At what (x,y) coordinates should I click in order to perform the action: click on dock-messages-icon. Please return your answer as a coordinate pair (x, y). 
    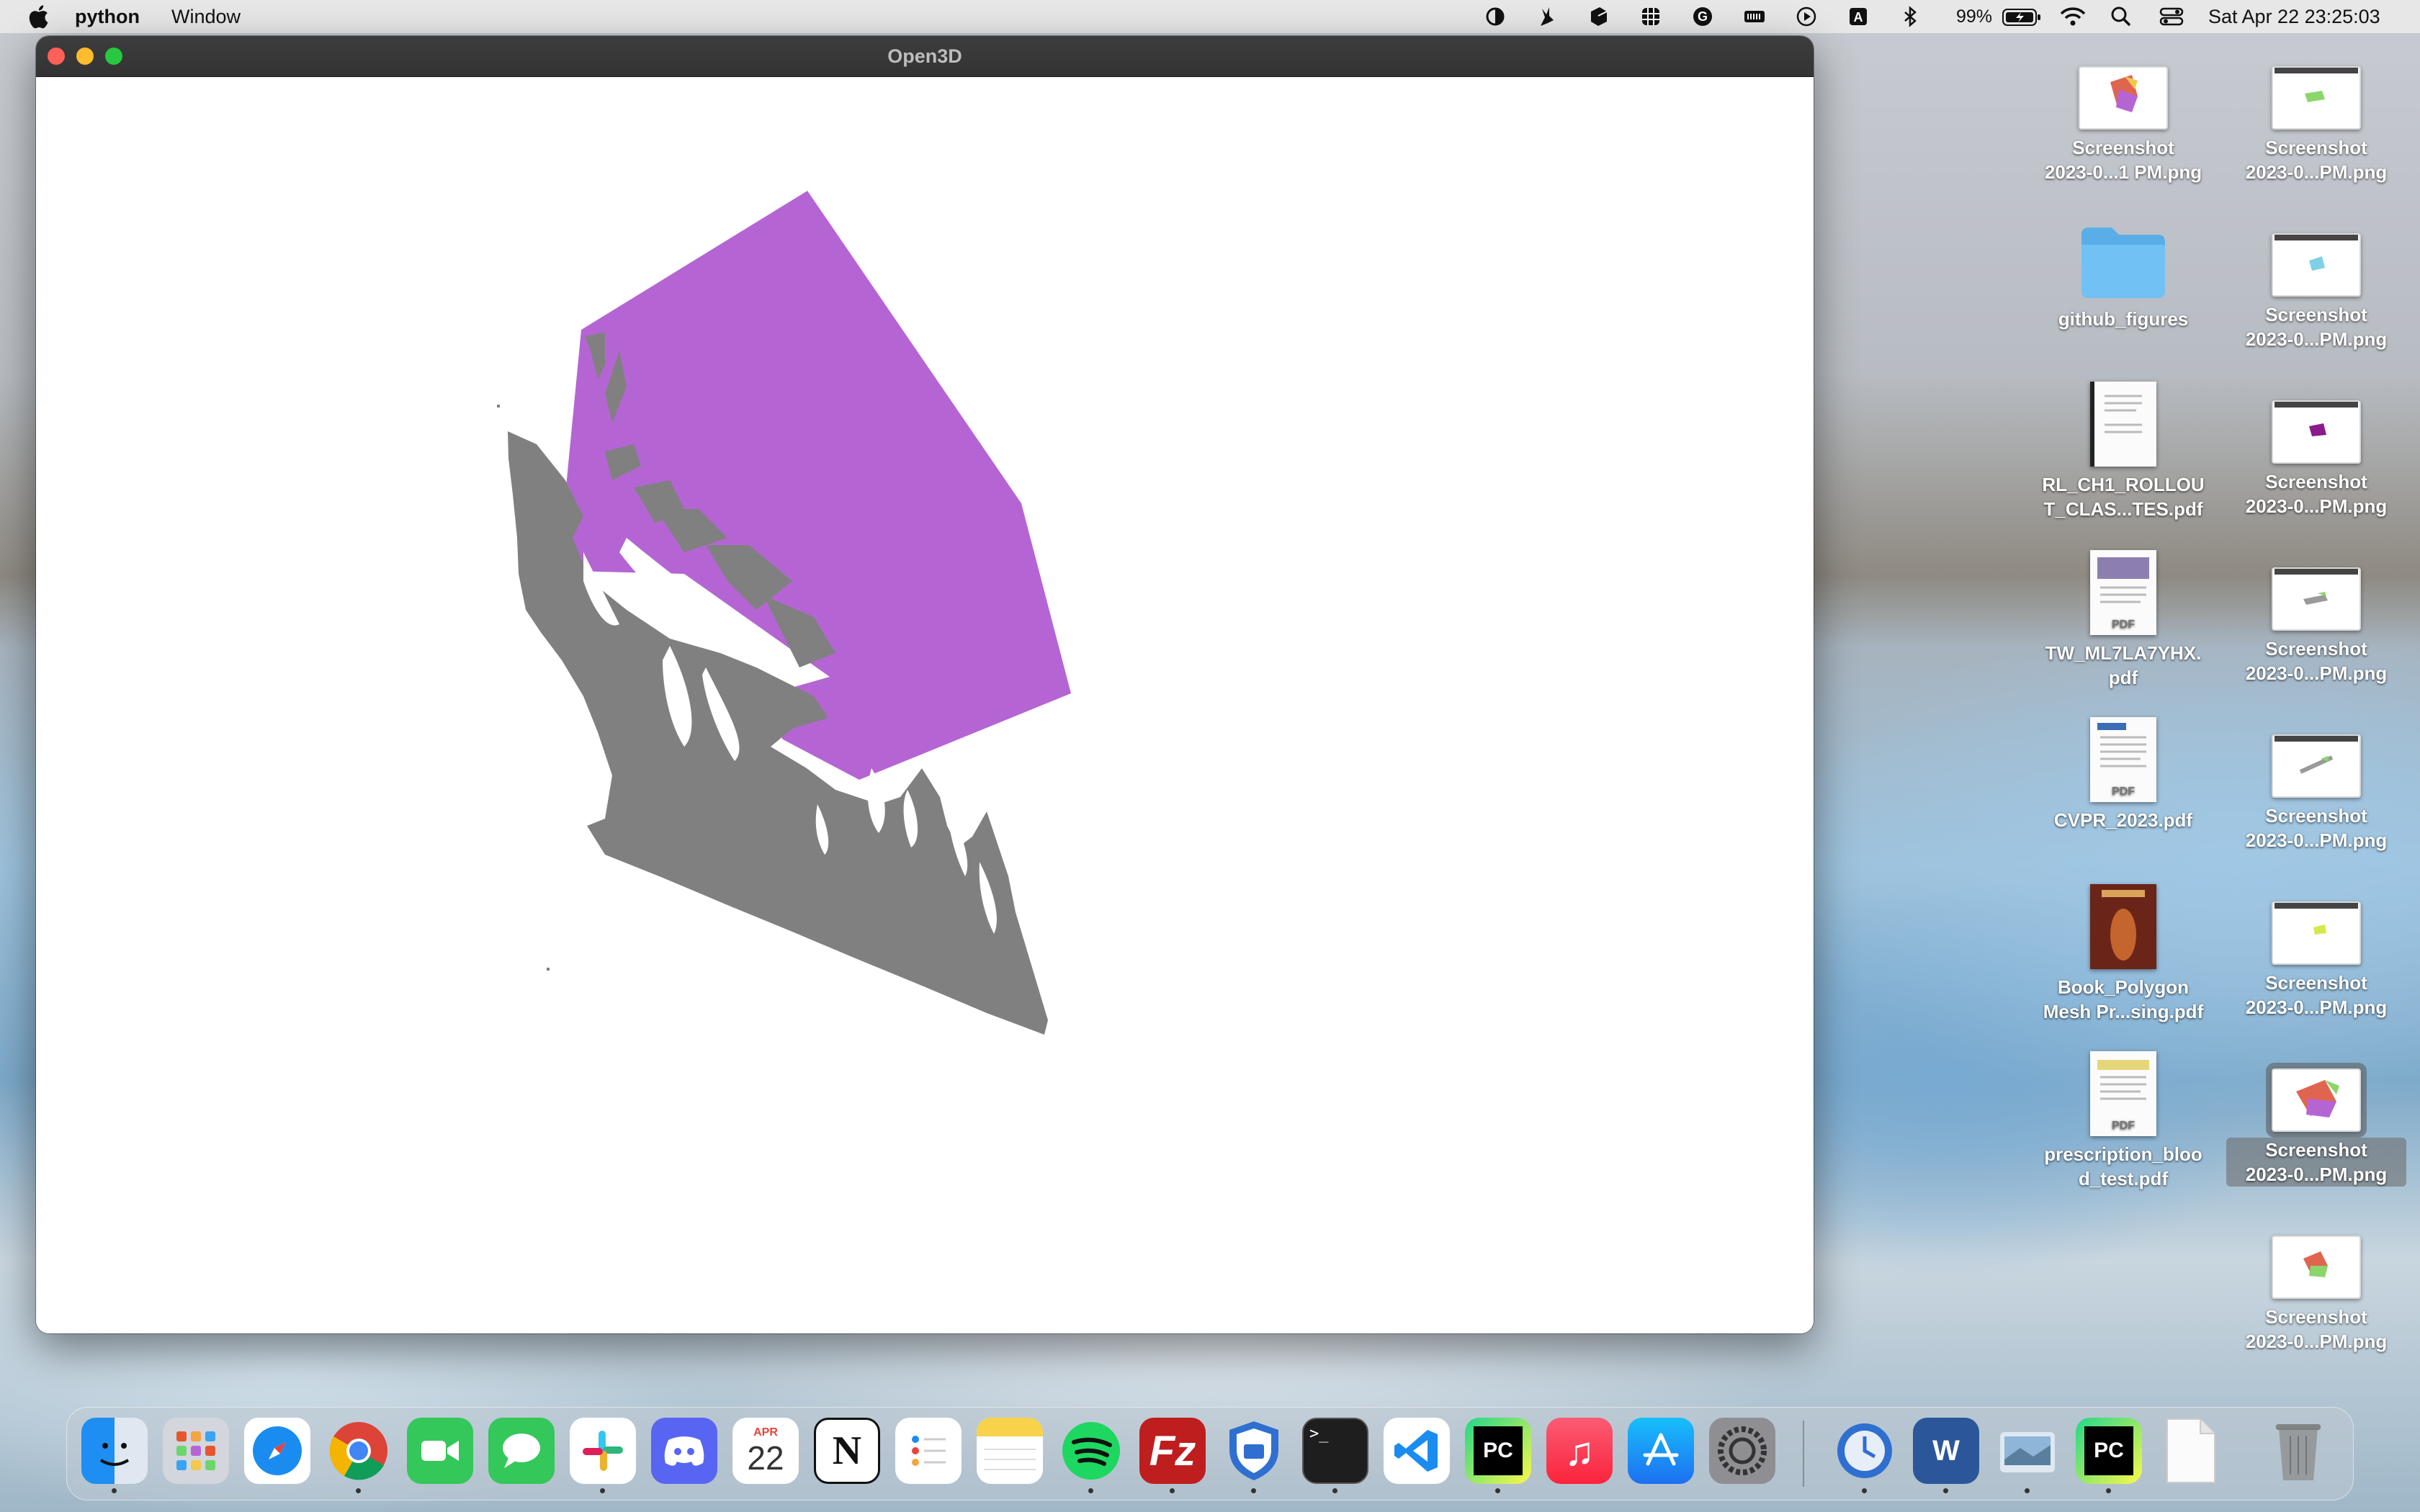
    Looking at the image, I should click on (521, 1451).